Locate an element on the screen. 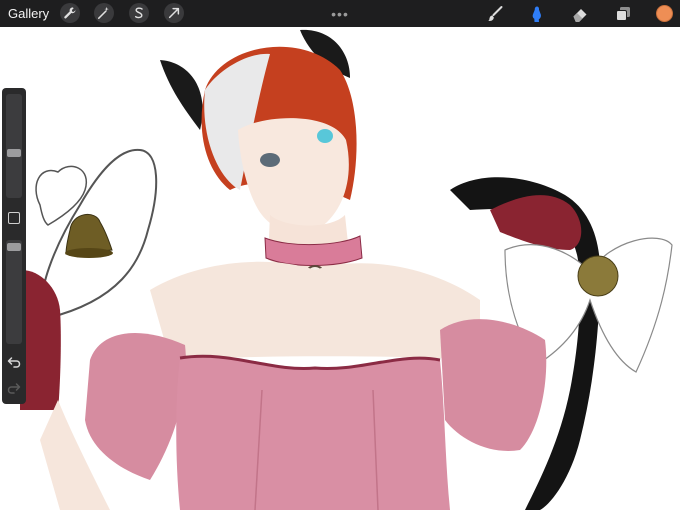 This screenshot has width=680, height=510. redo-icon is located at coordinates (14, 388).